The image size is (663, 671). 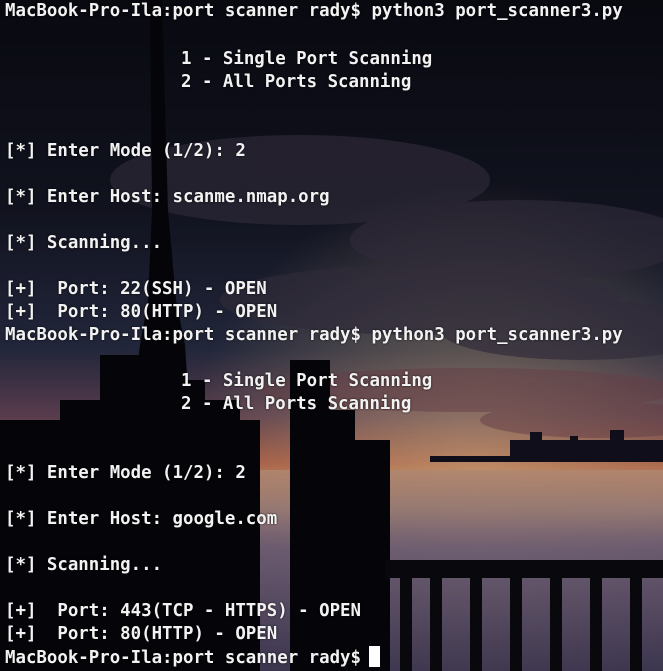 I want to click on text-cursor, so click(x=374, y=656).